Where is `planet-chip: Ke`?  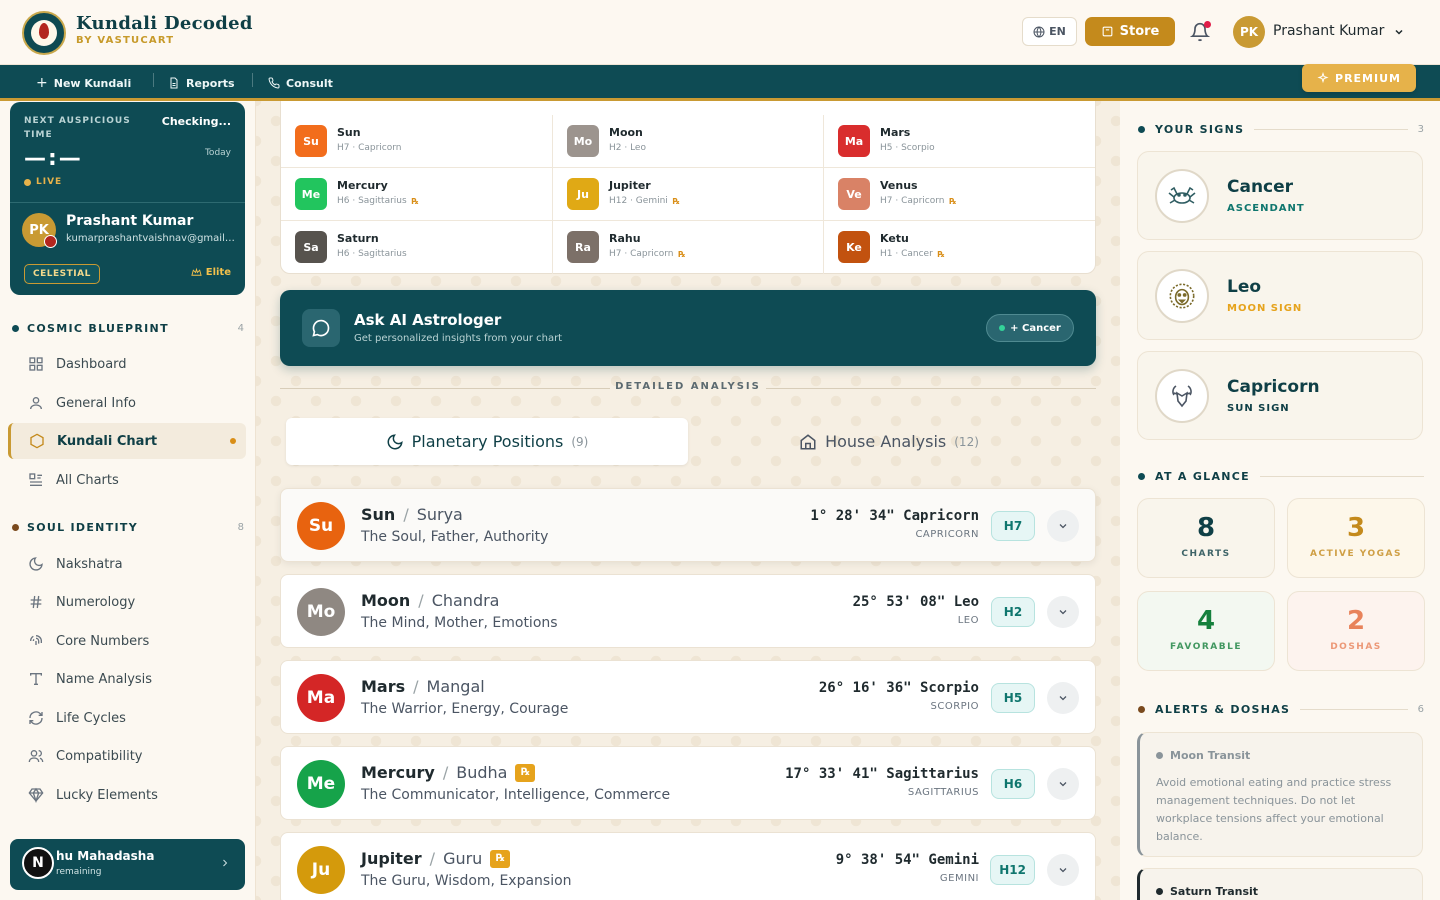
planet-chip: Ke is located at coordinates (854, 247).